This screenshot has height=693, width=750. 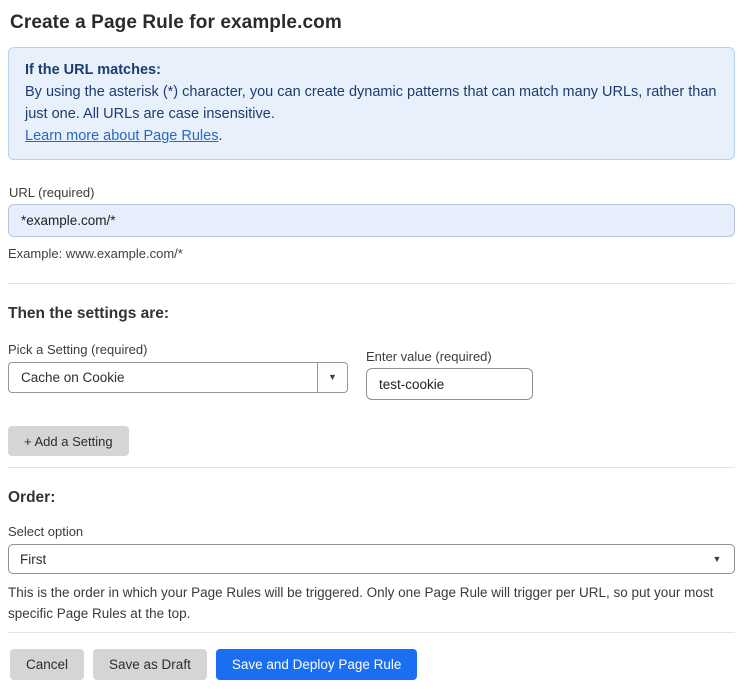 I want to click on order-section-heading: Order:, so click(x=32, y=497).